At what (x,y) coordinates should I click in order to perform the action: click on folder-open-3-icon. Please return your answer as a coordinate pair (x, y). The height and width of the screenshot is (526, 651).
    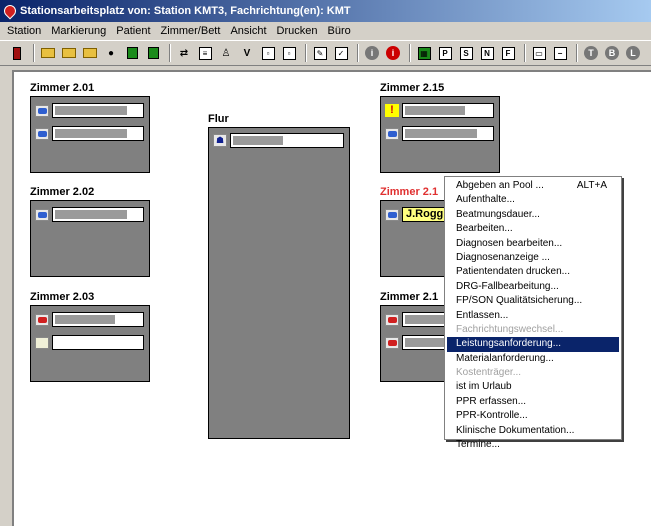
    Looking at the image, I should click on (90, 53).